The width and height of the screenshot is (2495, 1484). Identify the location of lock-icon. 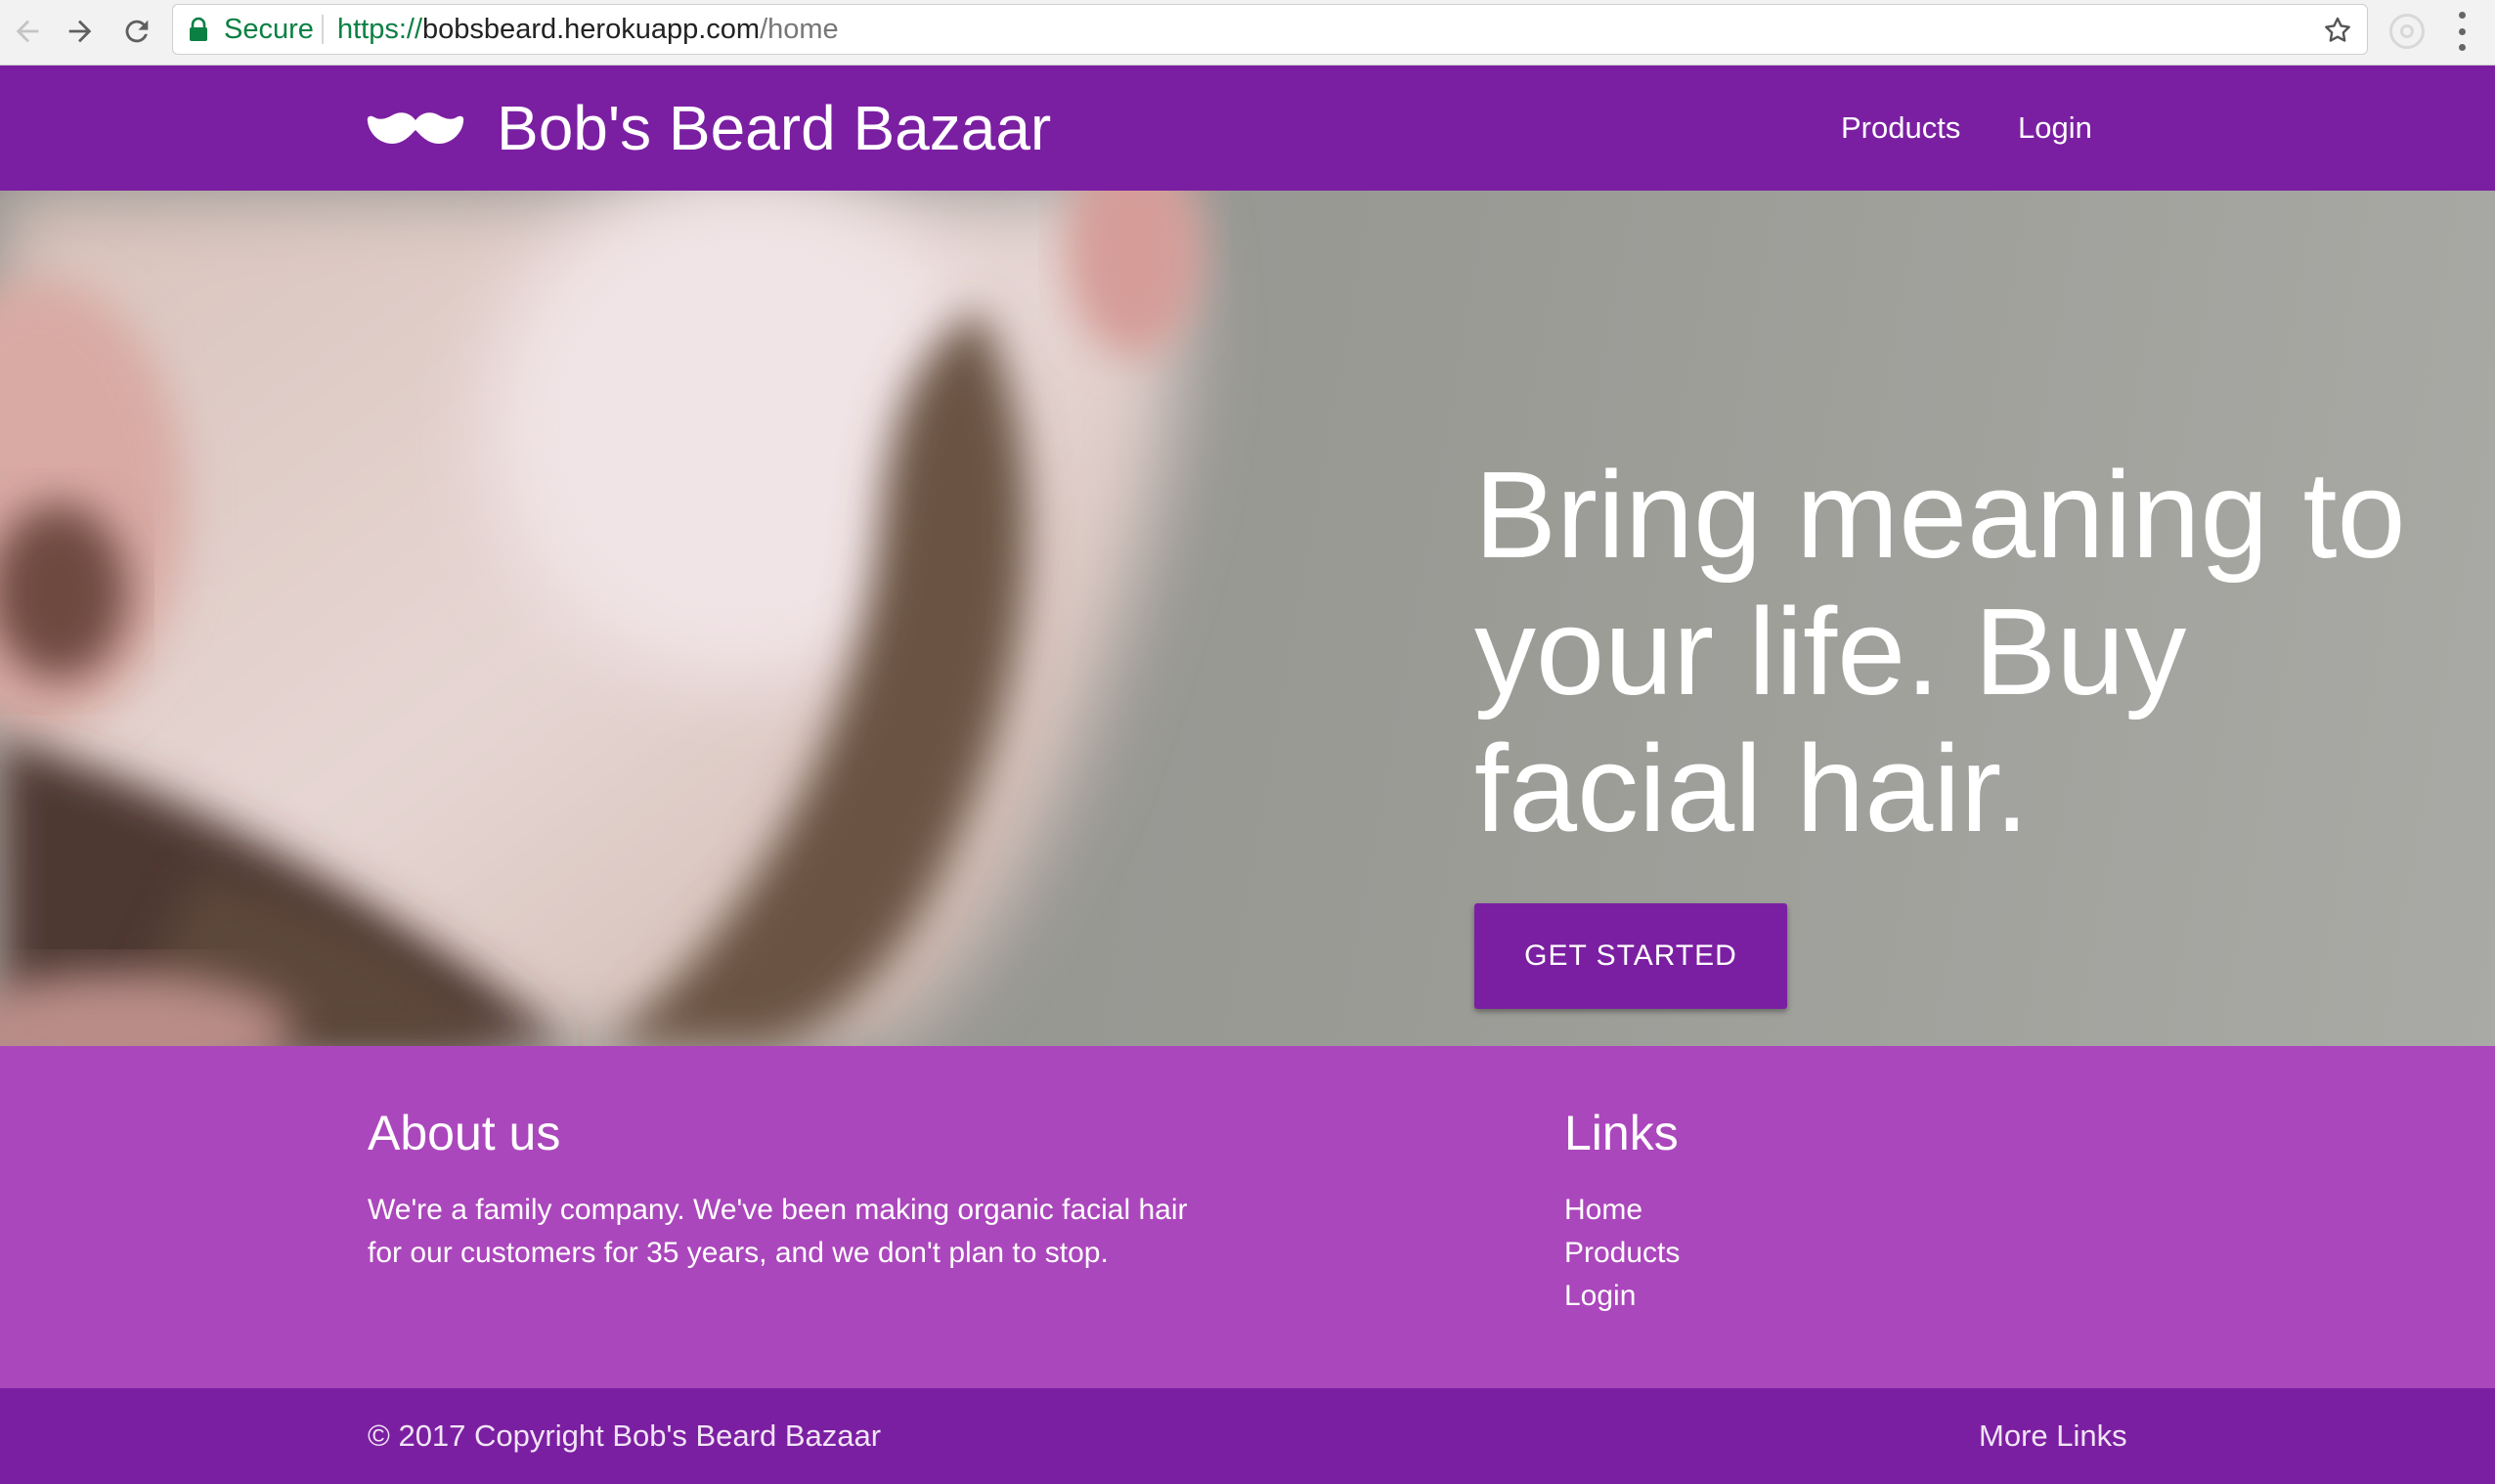
(198, 29).